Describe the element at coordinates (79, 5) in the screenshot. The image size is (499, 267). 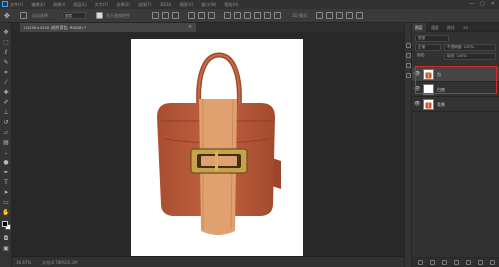
I see `menu-layer: 图层(L)` at that location.